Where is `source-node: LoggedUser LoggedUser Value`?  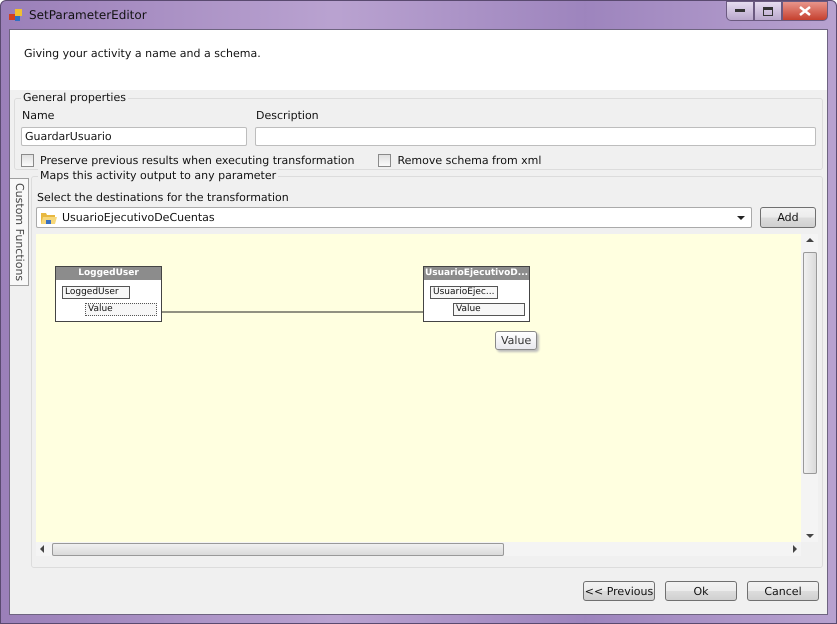 source-node: LoggedUser LoggedUser Value is located at coordinates (108, 294).